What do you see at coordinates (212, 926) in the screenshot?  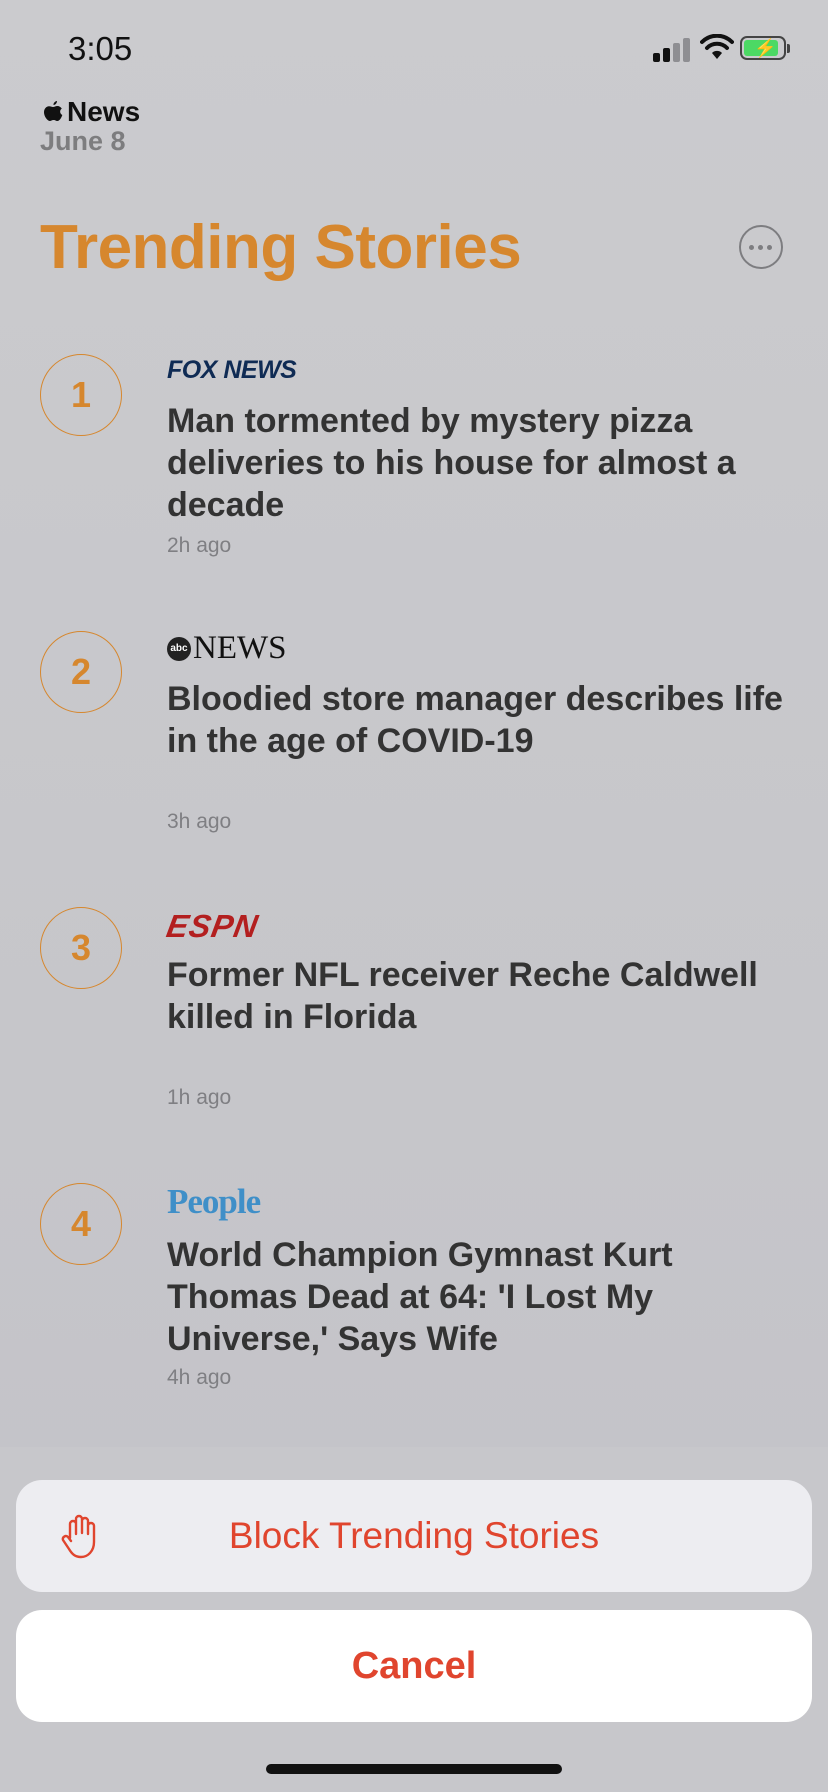 I see `publisher-logo-espn: ESPN` at bounding box center [212, 926].